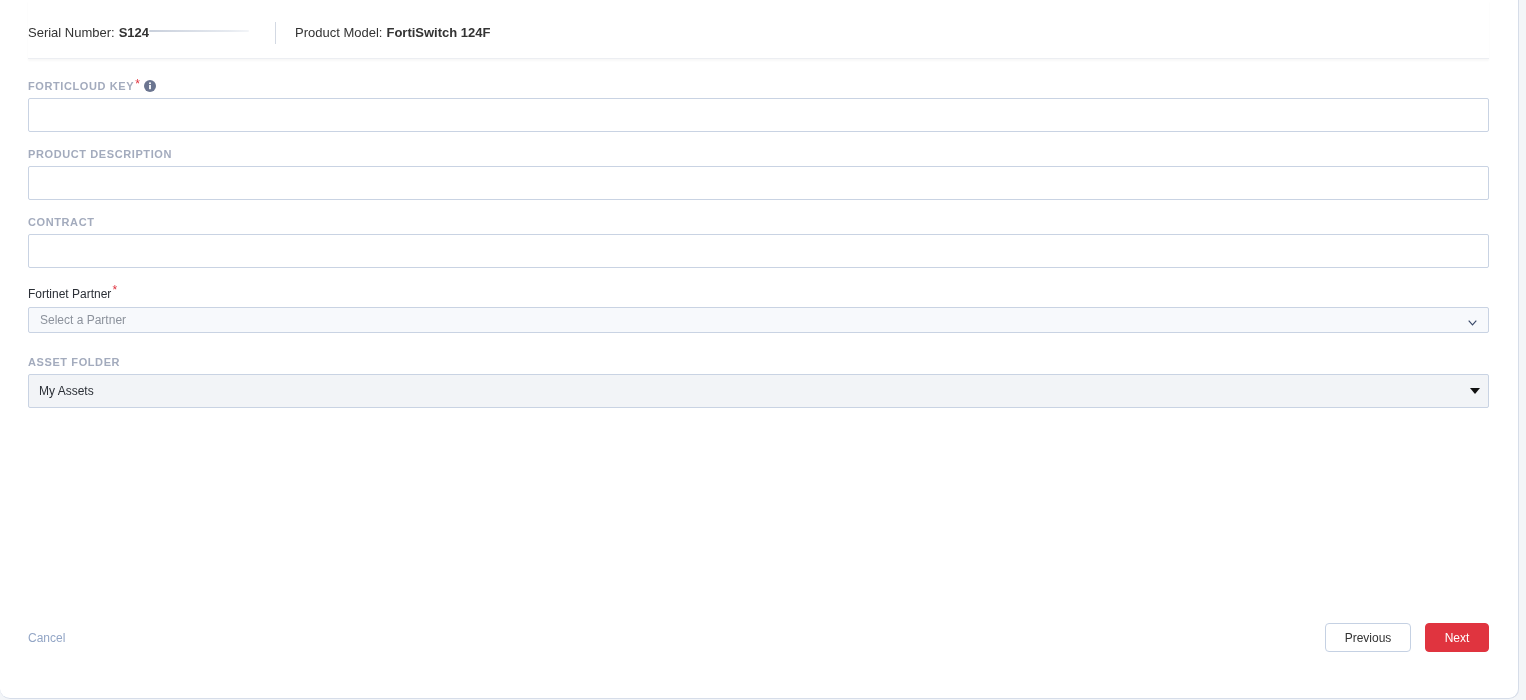 The image size is (1526, 700). I want to click on field-label: CONTRACT, so click(61, 222).